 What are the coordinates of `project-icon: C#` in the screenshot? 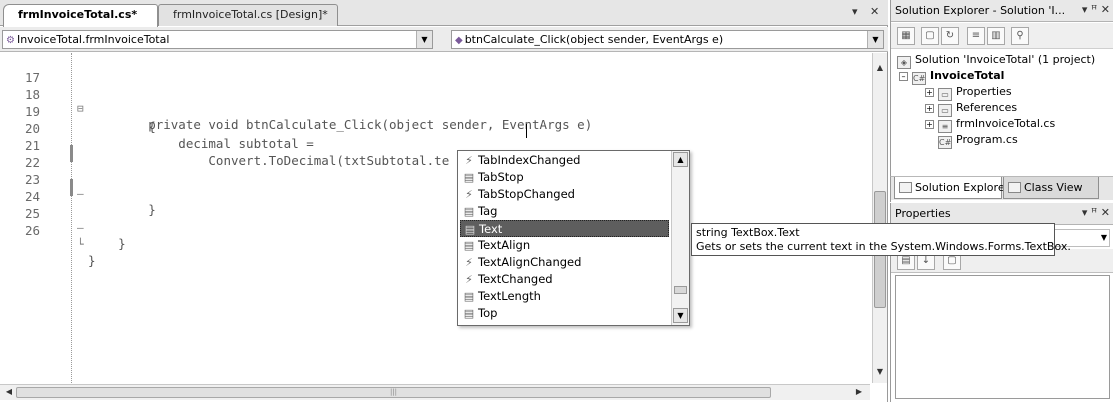 It's located at (919, 78).